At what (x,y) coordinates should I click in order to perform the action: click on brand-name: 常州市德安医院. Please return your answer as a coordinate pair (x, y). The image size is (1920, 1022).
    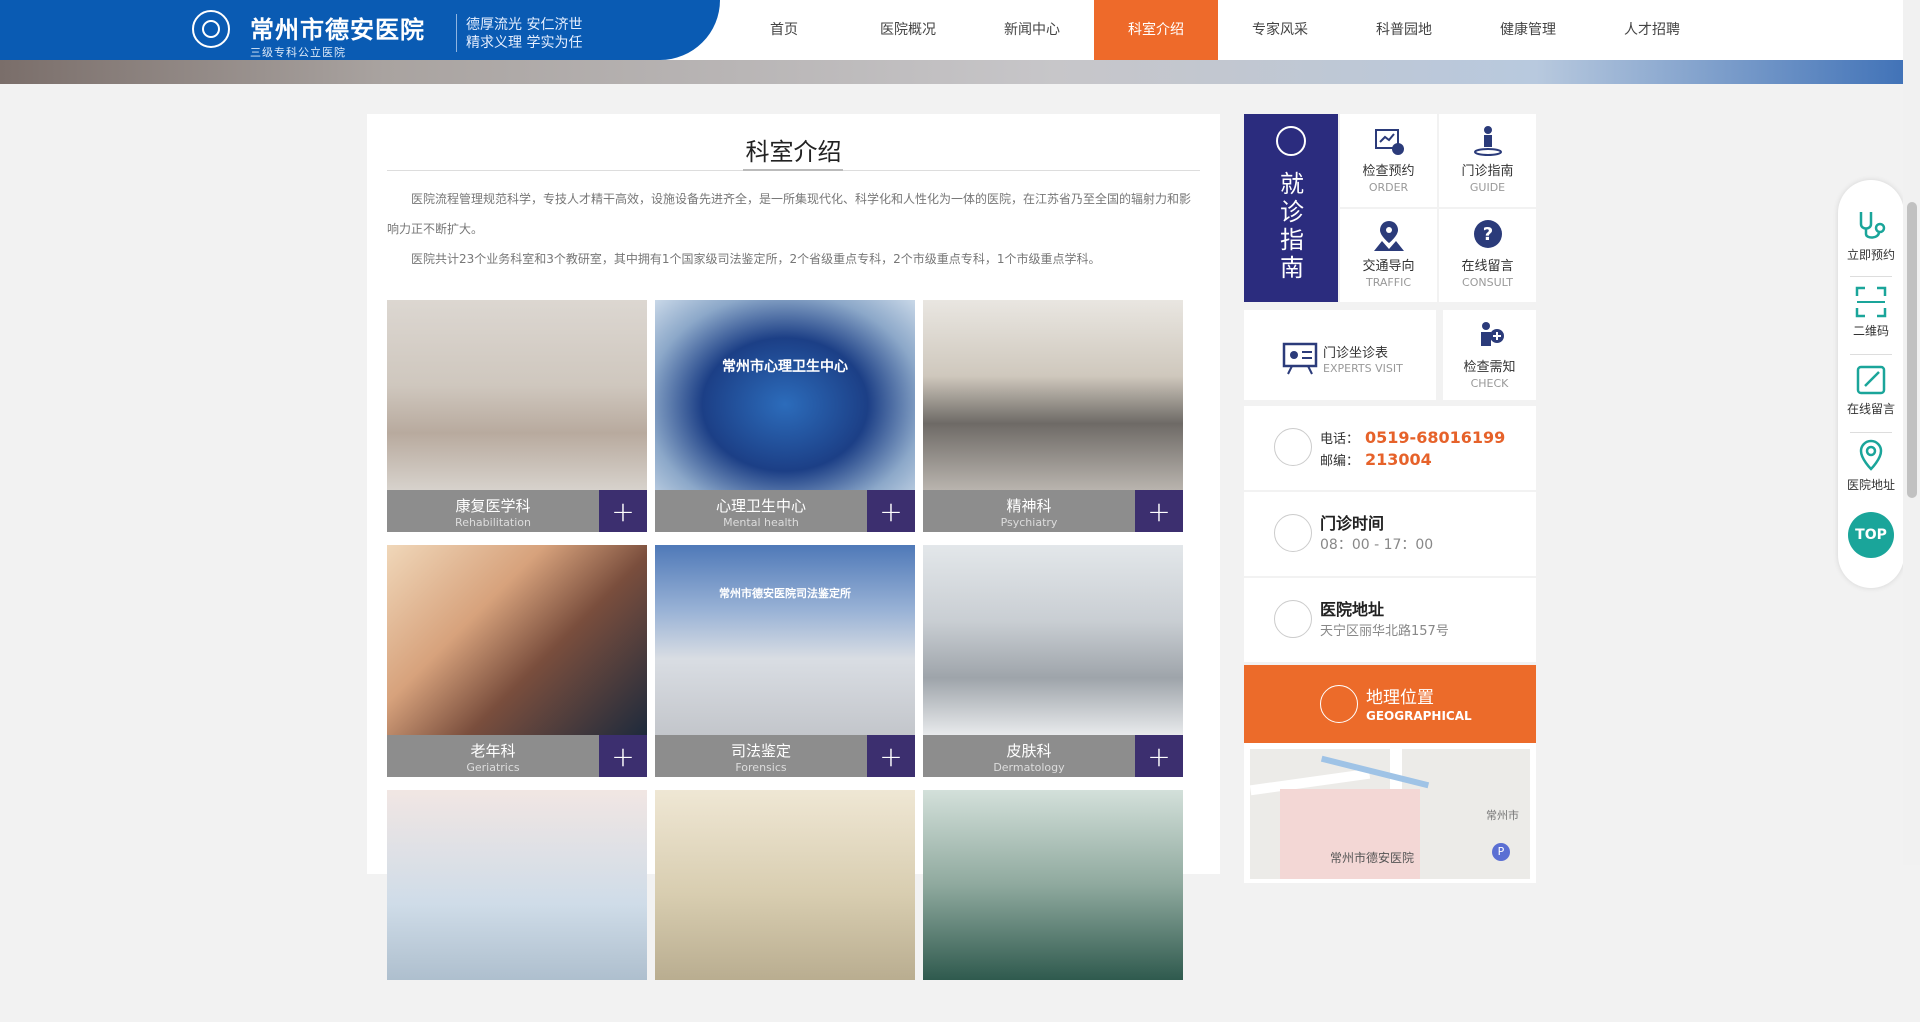
    Looking at the image, I should click on (337, 30).